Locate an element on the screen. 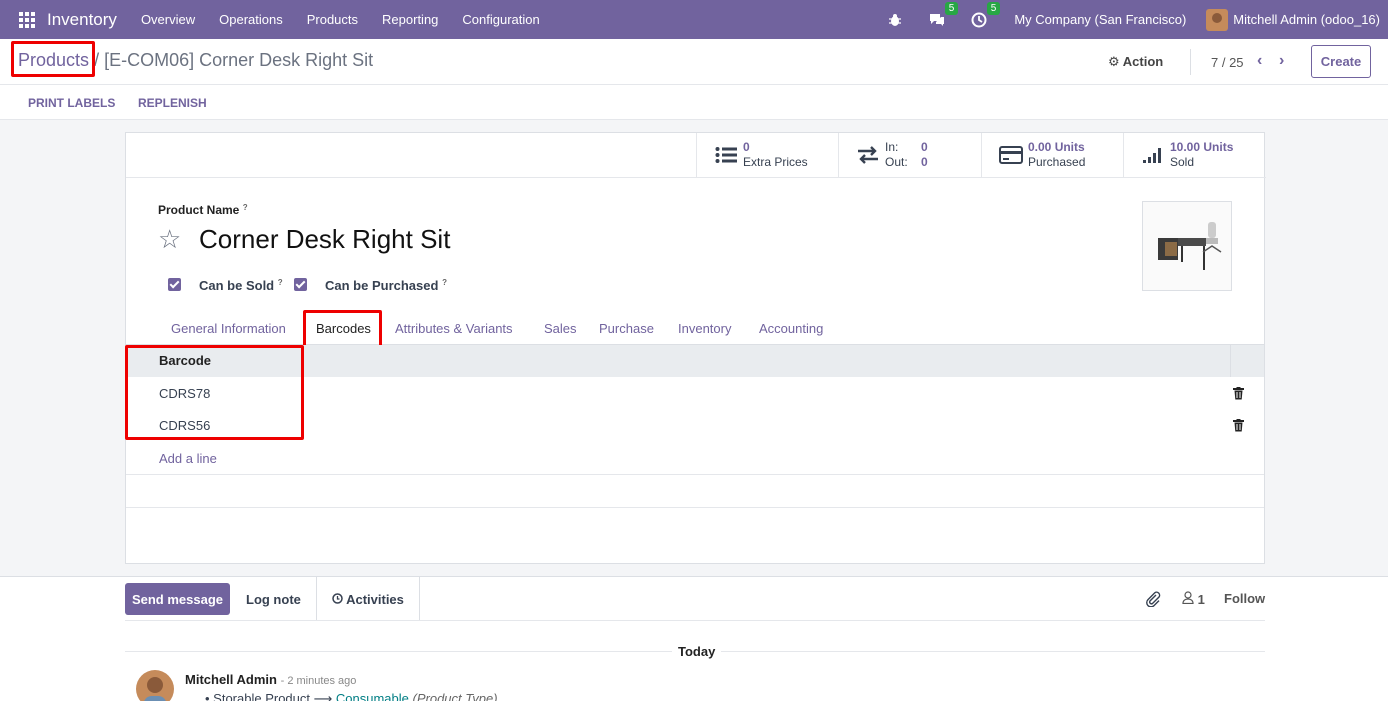 The width and height of the screenshot is (1388, 701). activities-badge: 5 is located at coordinates (993, 8).